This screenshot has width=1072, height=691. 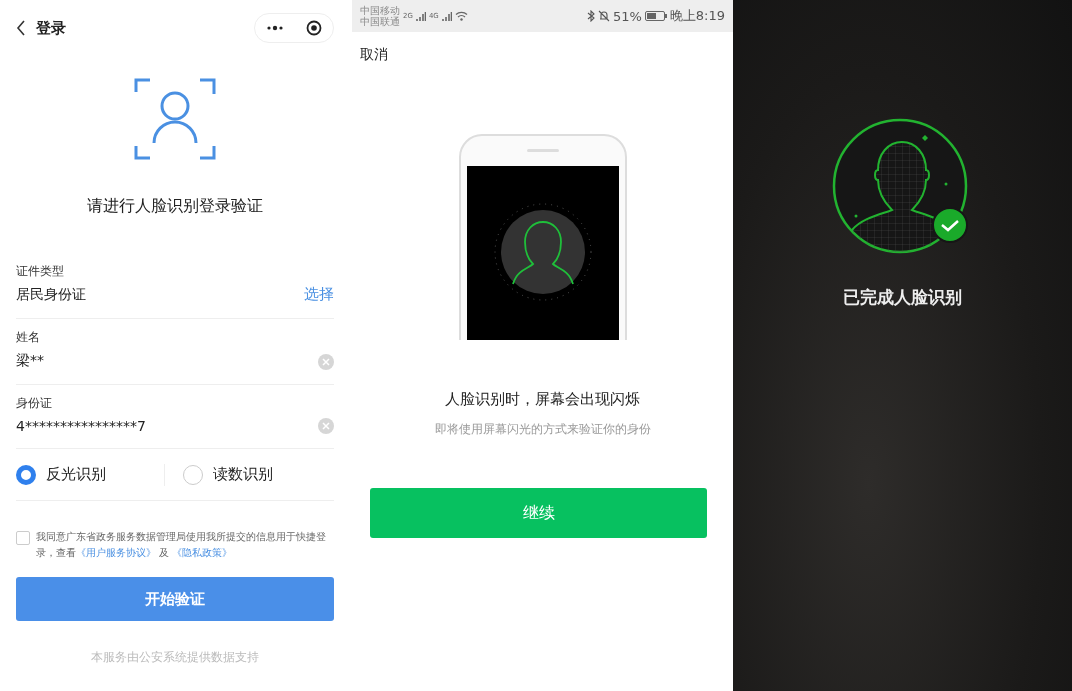 I want to click on flash-title: 人脸识别时，屏幕会出现闪烁, so click(x=542, y=399).